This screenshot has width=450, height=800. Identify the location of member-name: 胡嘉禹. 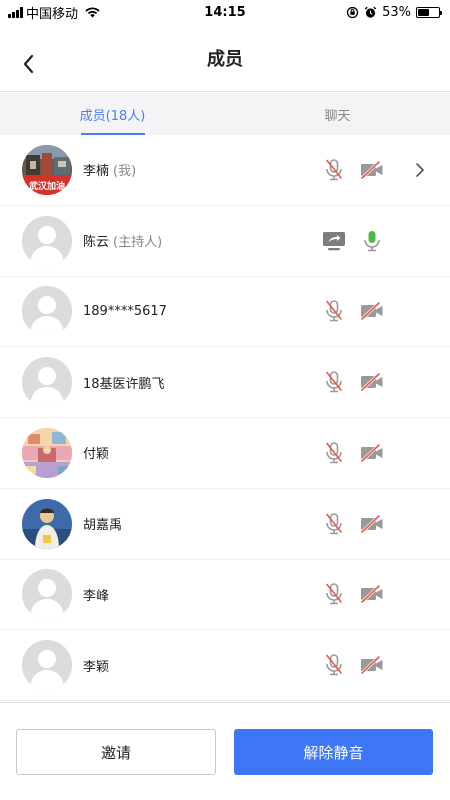
(103, 526).